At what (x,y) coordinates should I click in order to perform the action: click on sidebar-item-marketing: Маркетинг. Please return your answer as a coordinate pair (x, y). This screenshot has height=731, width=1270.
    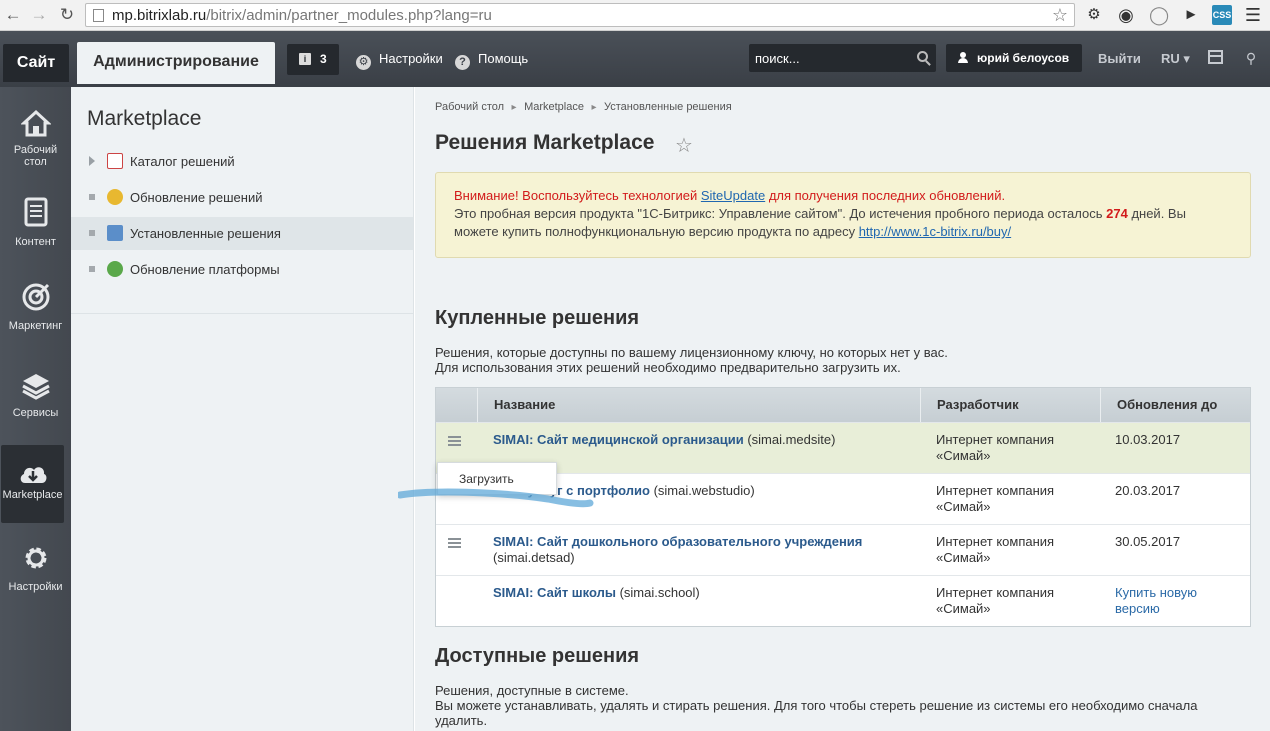
    Looking at the image, I should click on (35, 307).